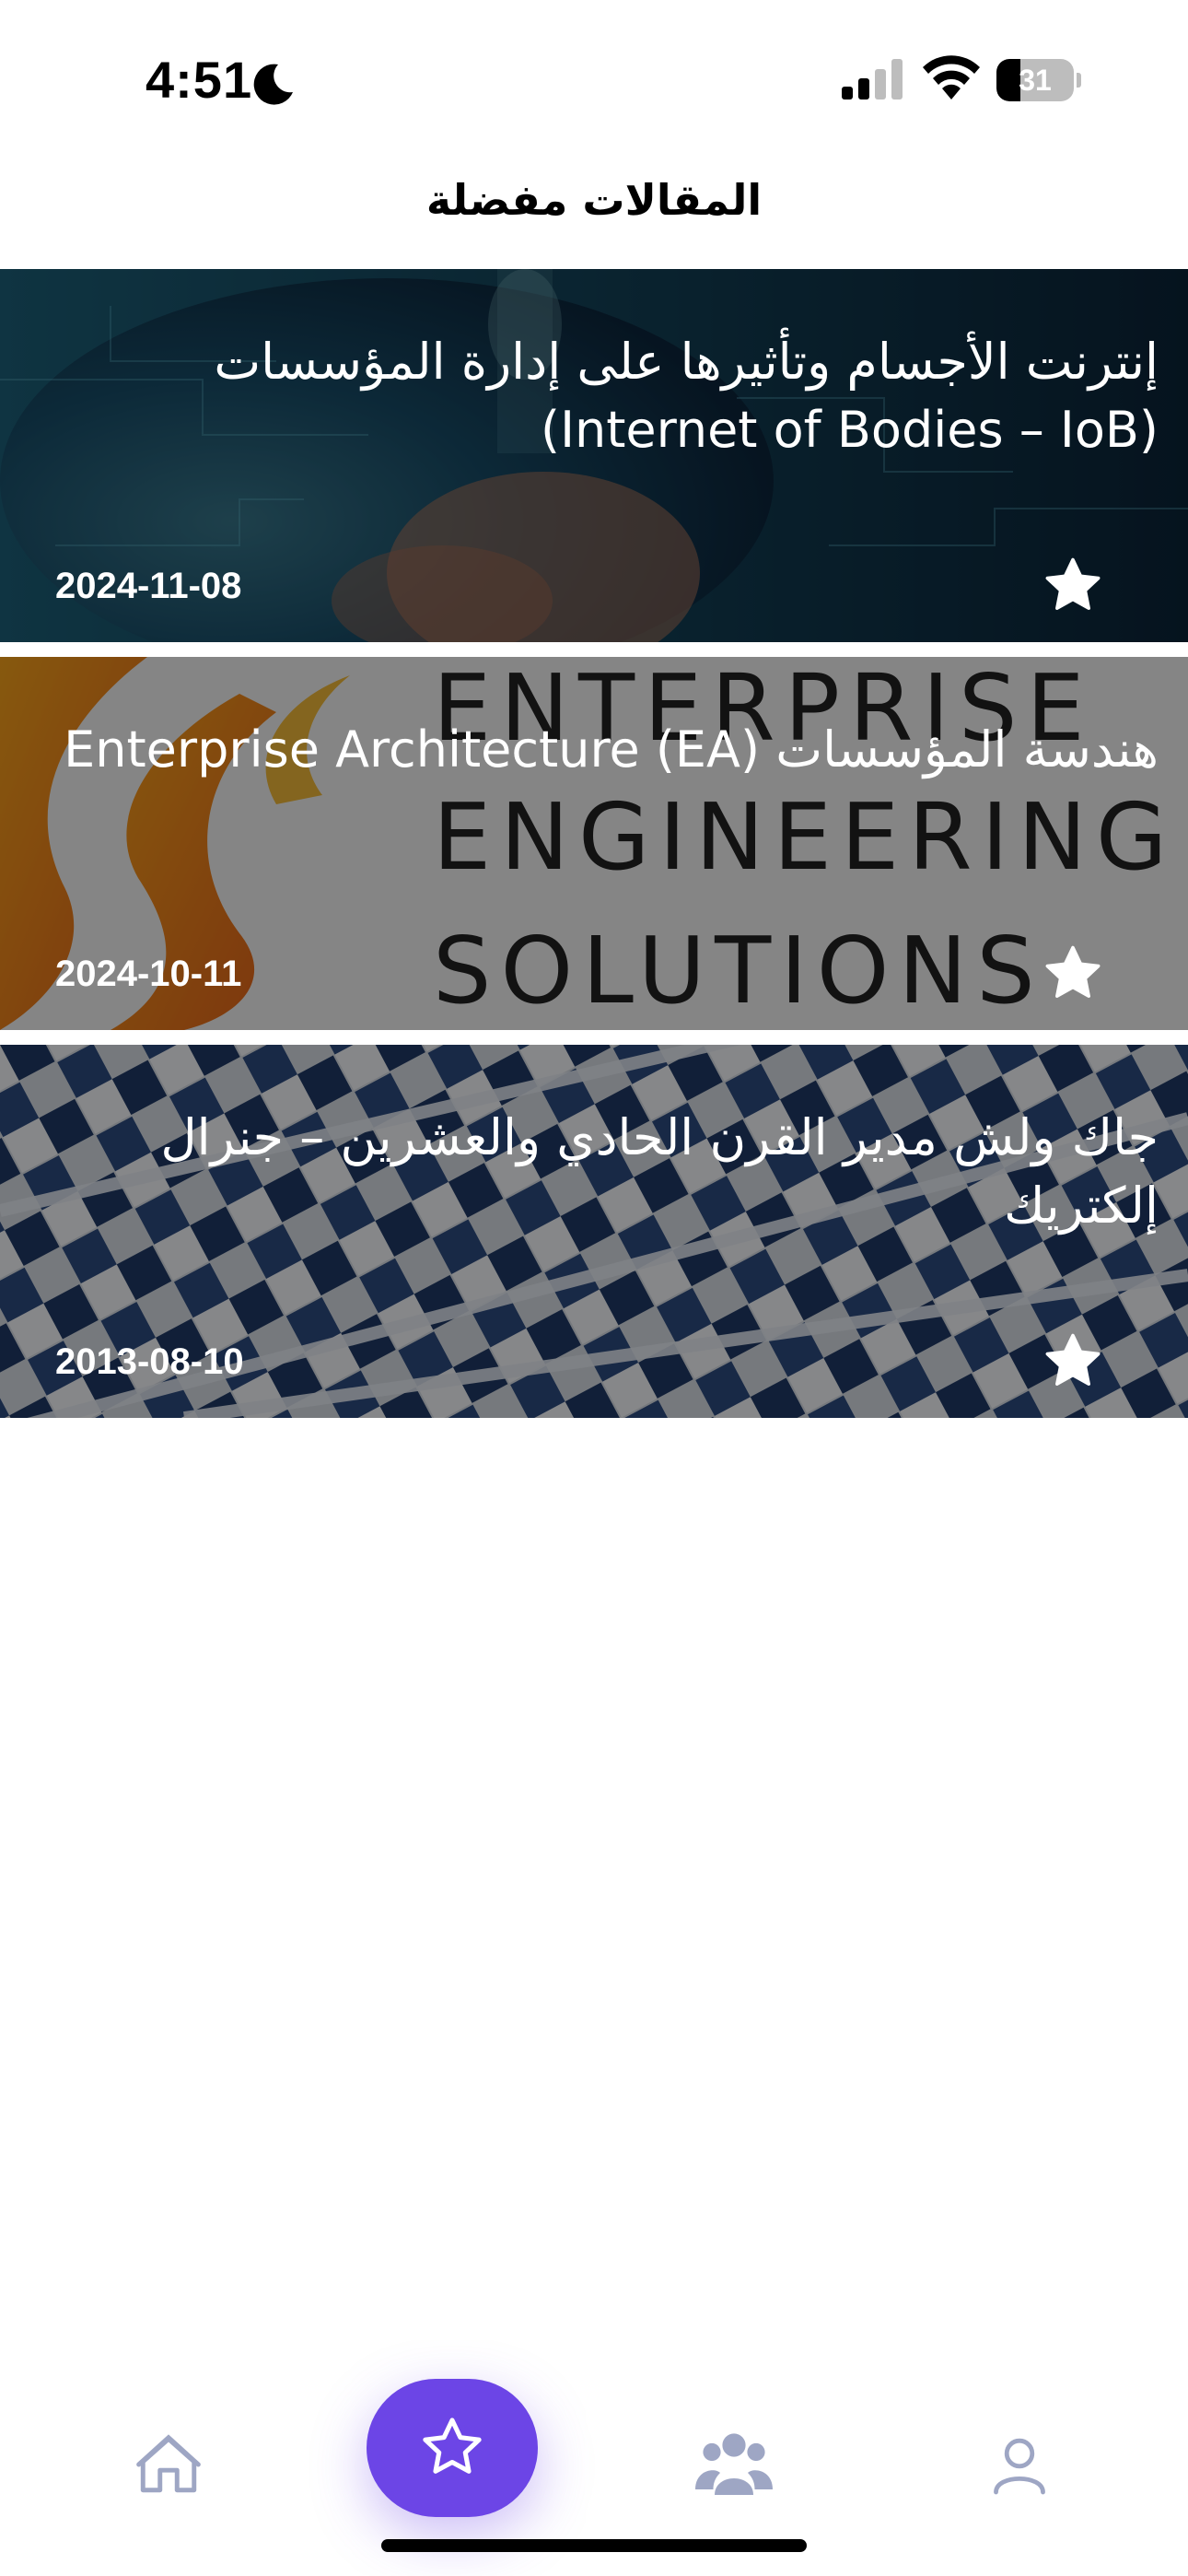 The height and width of the screenshot is (2576, 1188). Describe the element at coordinates (951, 77) in the screenshot. I see `wifi-icon` at that location.